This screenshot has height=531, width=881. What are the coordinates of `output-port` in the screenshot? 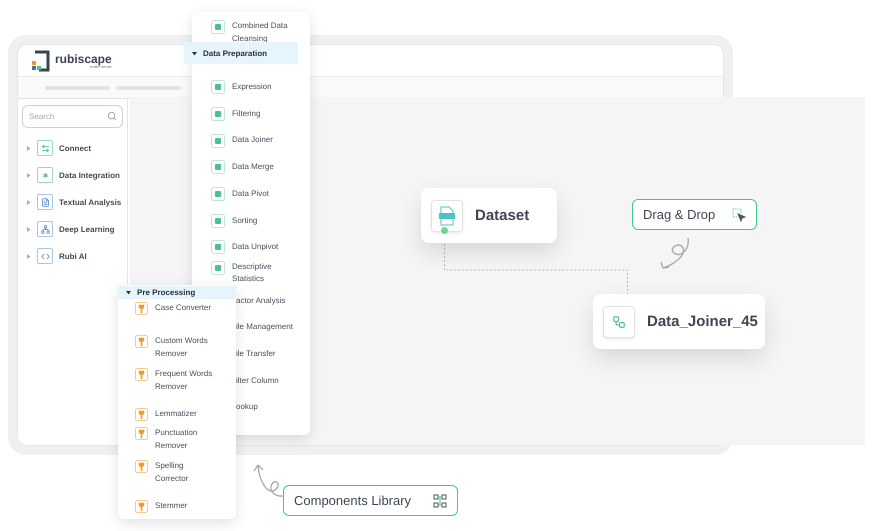 It's located at (444, 230).